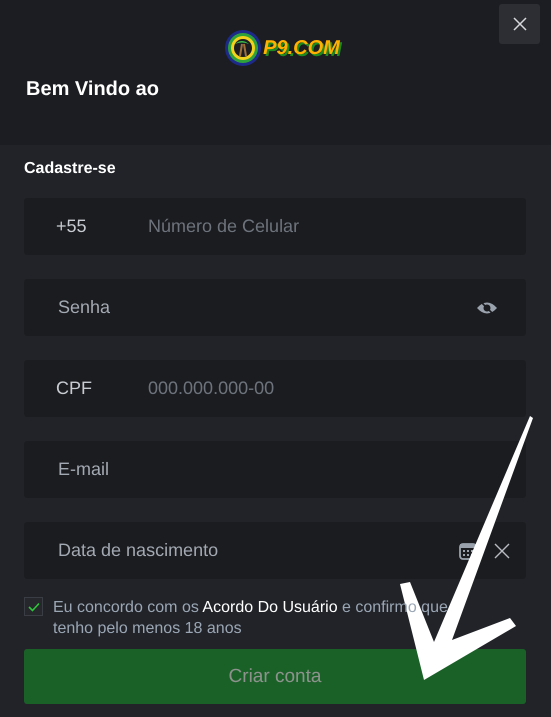 The width and height of the screenshot is (551, 717). Describe the element at coordinates (502, 550) in the screenshot. I see `clear-icon` at that location.